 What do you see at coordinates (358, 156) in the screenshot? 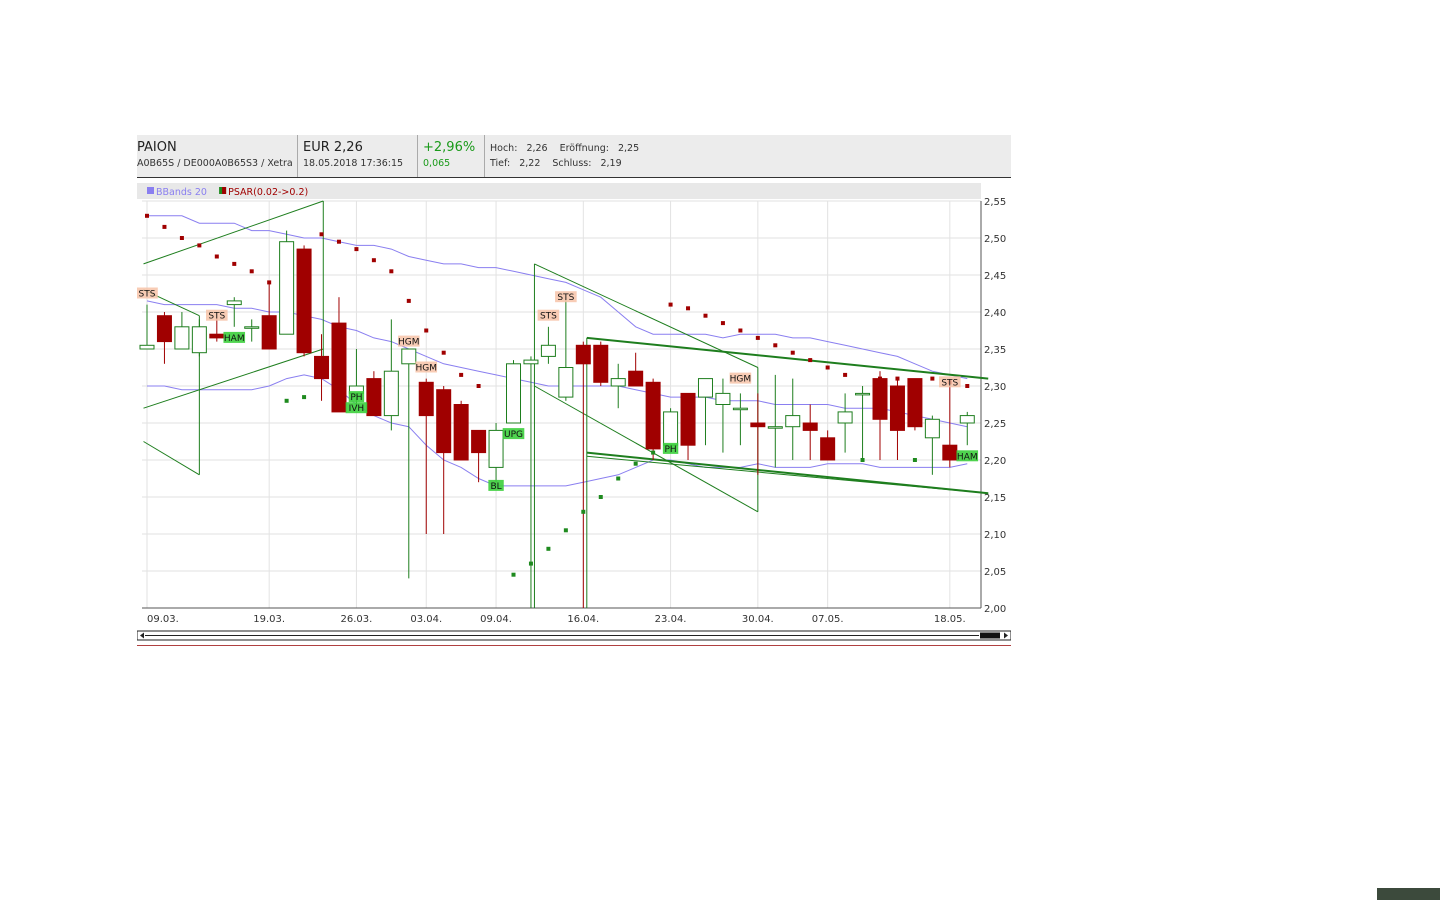
I see `price-cell: EUR 2,26 18.05.2018 17:36:15` at bounding box center [358, 156].